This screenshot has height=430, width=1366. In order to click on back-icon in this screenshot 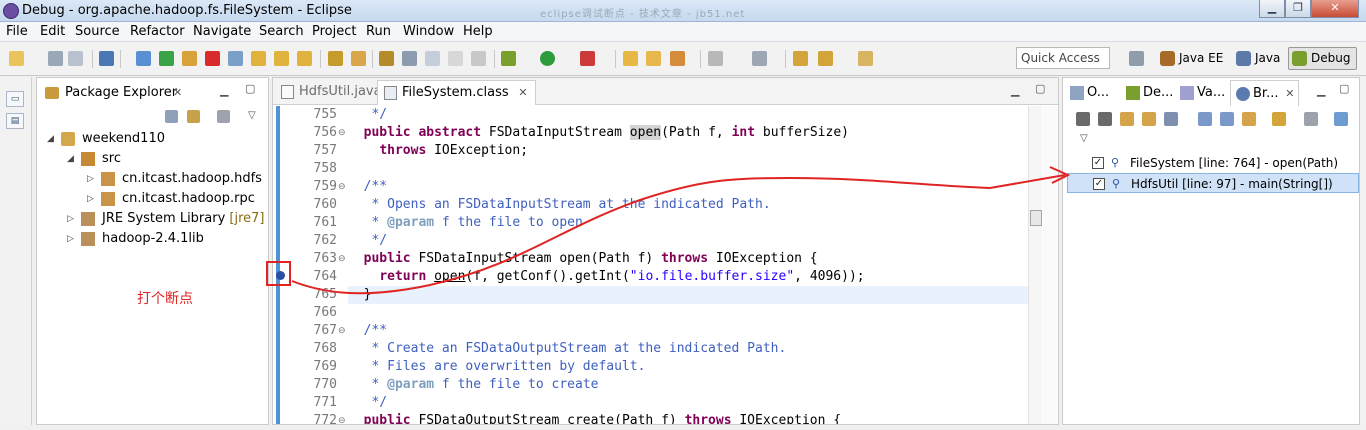, I will do `click(825, 58)`.